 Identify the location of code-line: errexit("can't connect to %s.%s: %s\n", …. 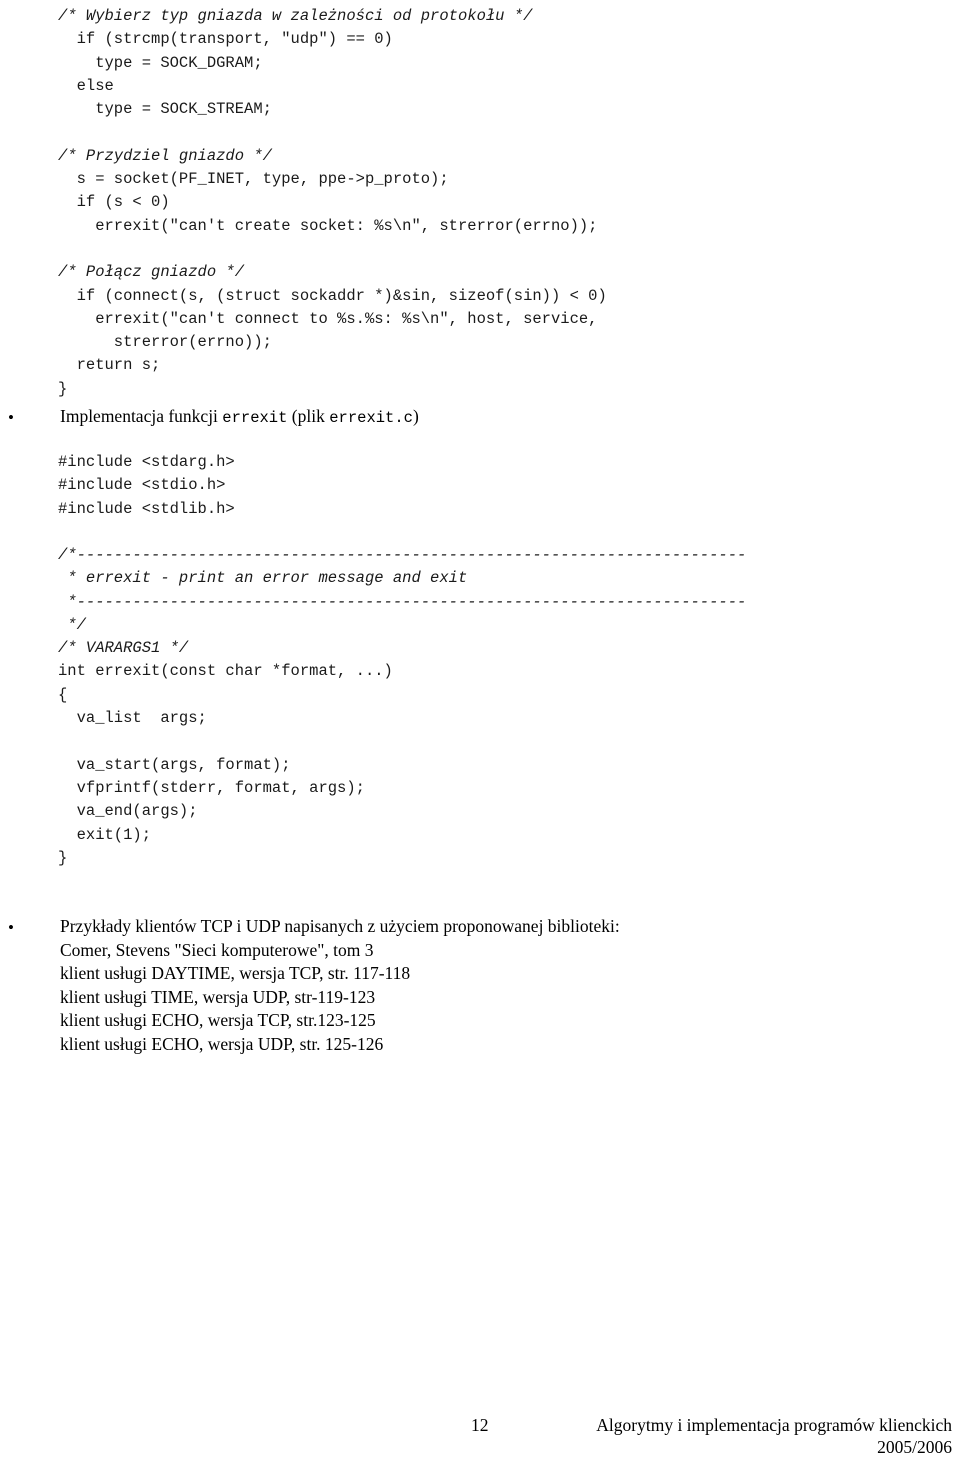
(328, 318).